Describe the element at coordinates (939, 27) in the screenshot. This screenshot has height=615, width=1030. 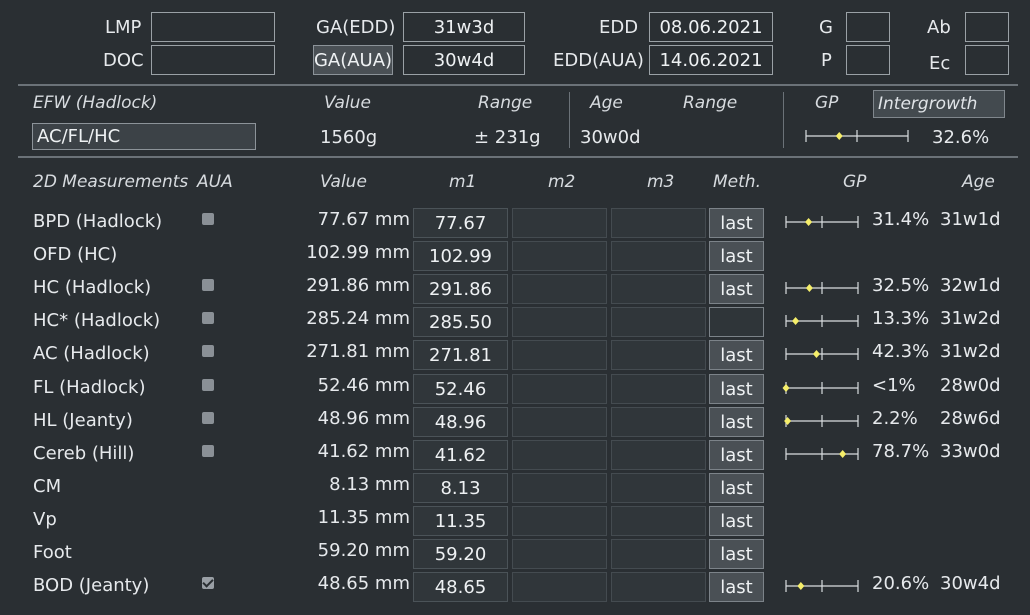
I see `ab-label: Ab` at that location.